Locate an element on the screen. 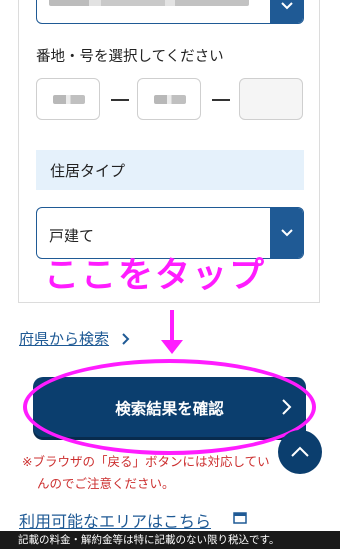 This screenshot has height=549, width=340. residence-type-title: 住居タイプ is located at coordinates (88, 171).